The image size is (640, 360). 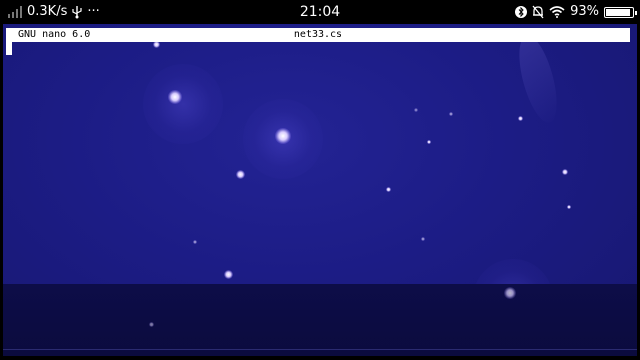 I want to click on terminal-bottom-line, so click(x=320, y=349).